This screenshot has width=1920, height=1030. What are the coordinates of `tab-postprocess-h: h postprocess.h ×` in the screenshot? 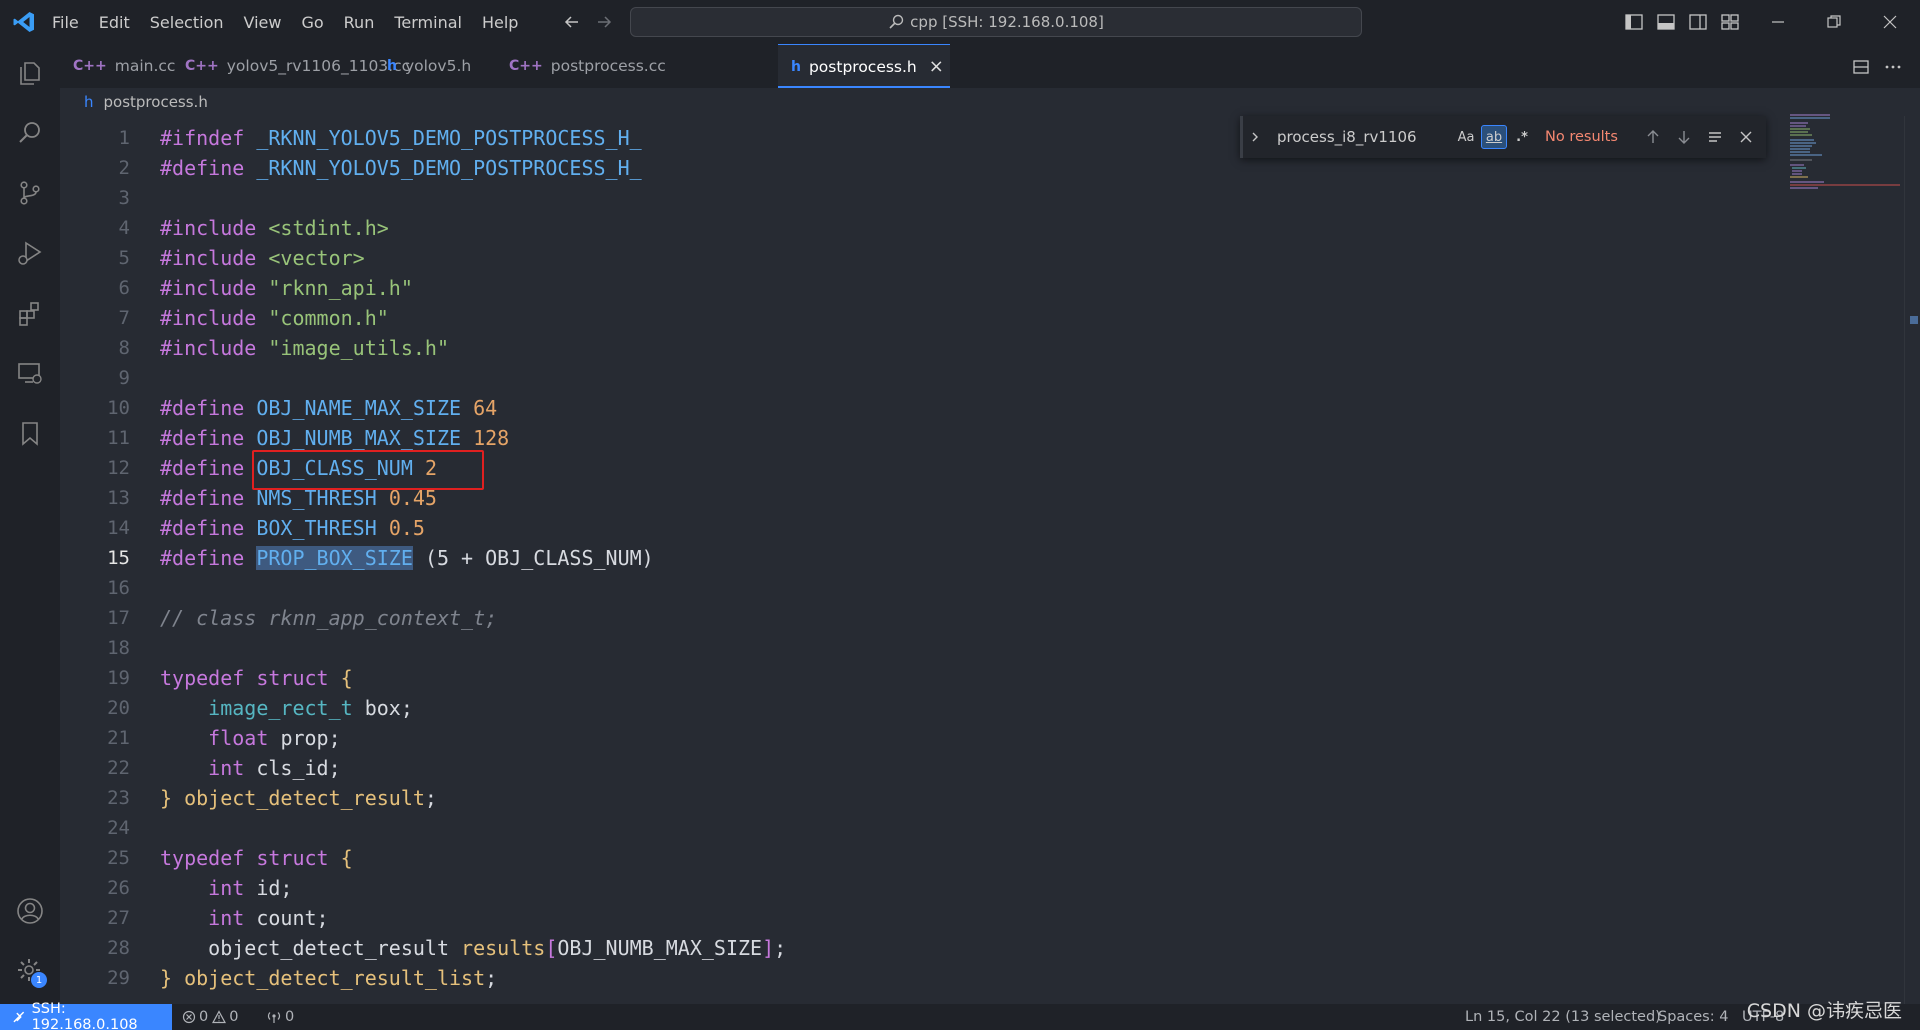 It's located at (864, 66).